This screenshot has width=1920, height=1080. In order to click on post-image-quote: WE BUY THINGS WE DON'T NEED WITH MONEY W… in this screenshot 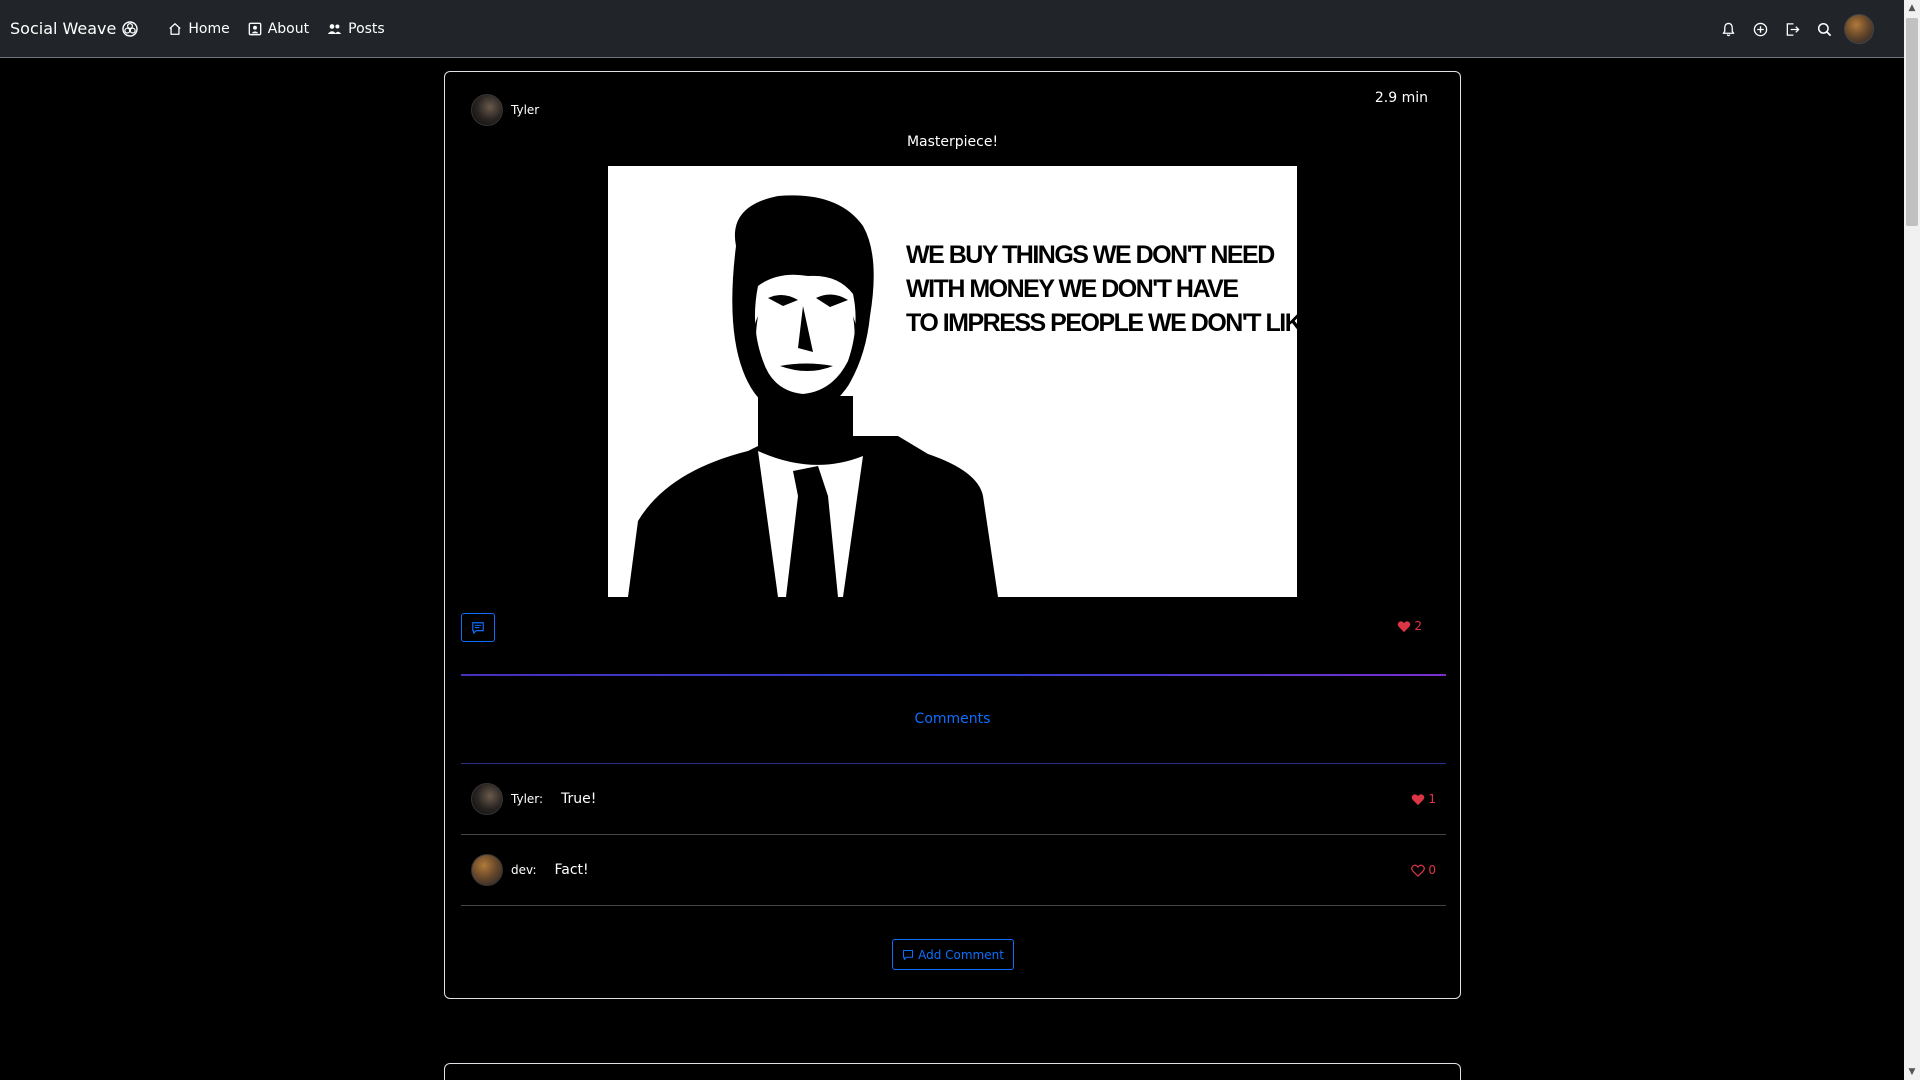, I will do `click(1101, 289)`.